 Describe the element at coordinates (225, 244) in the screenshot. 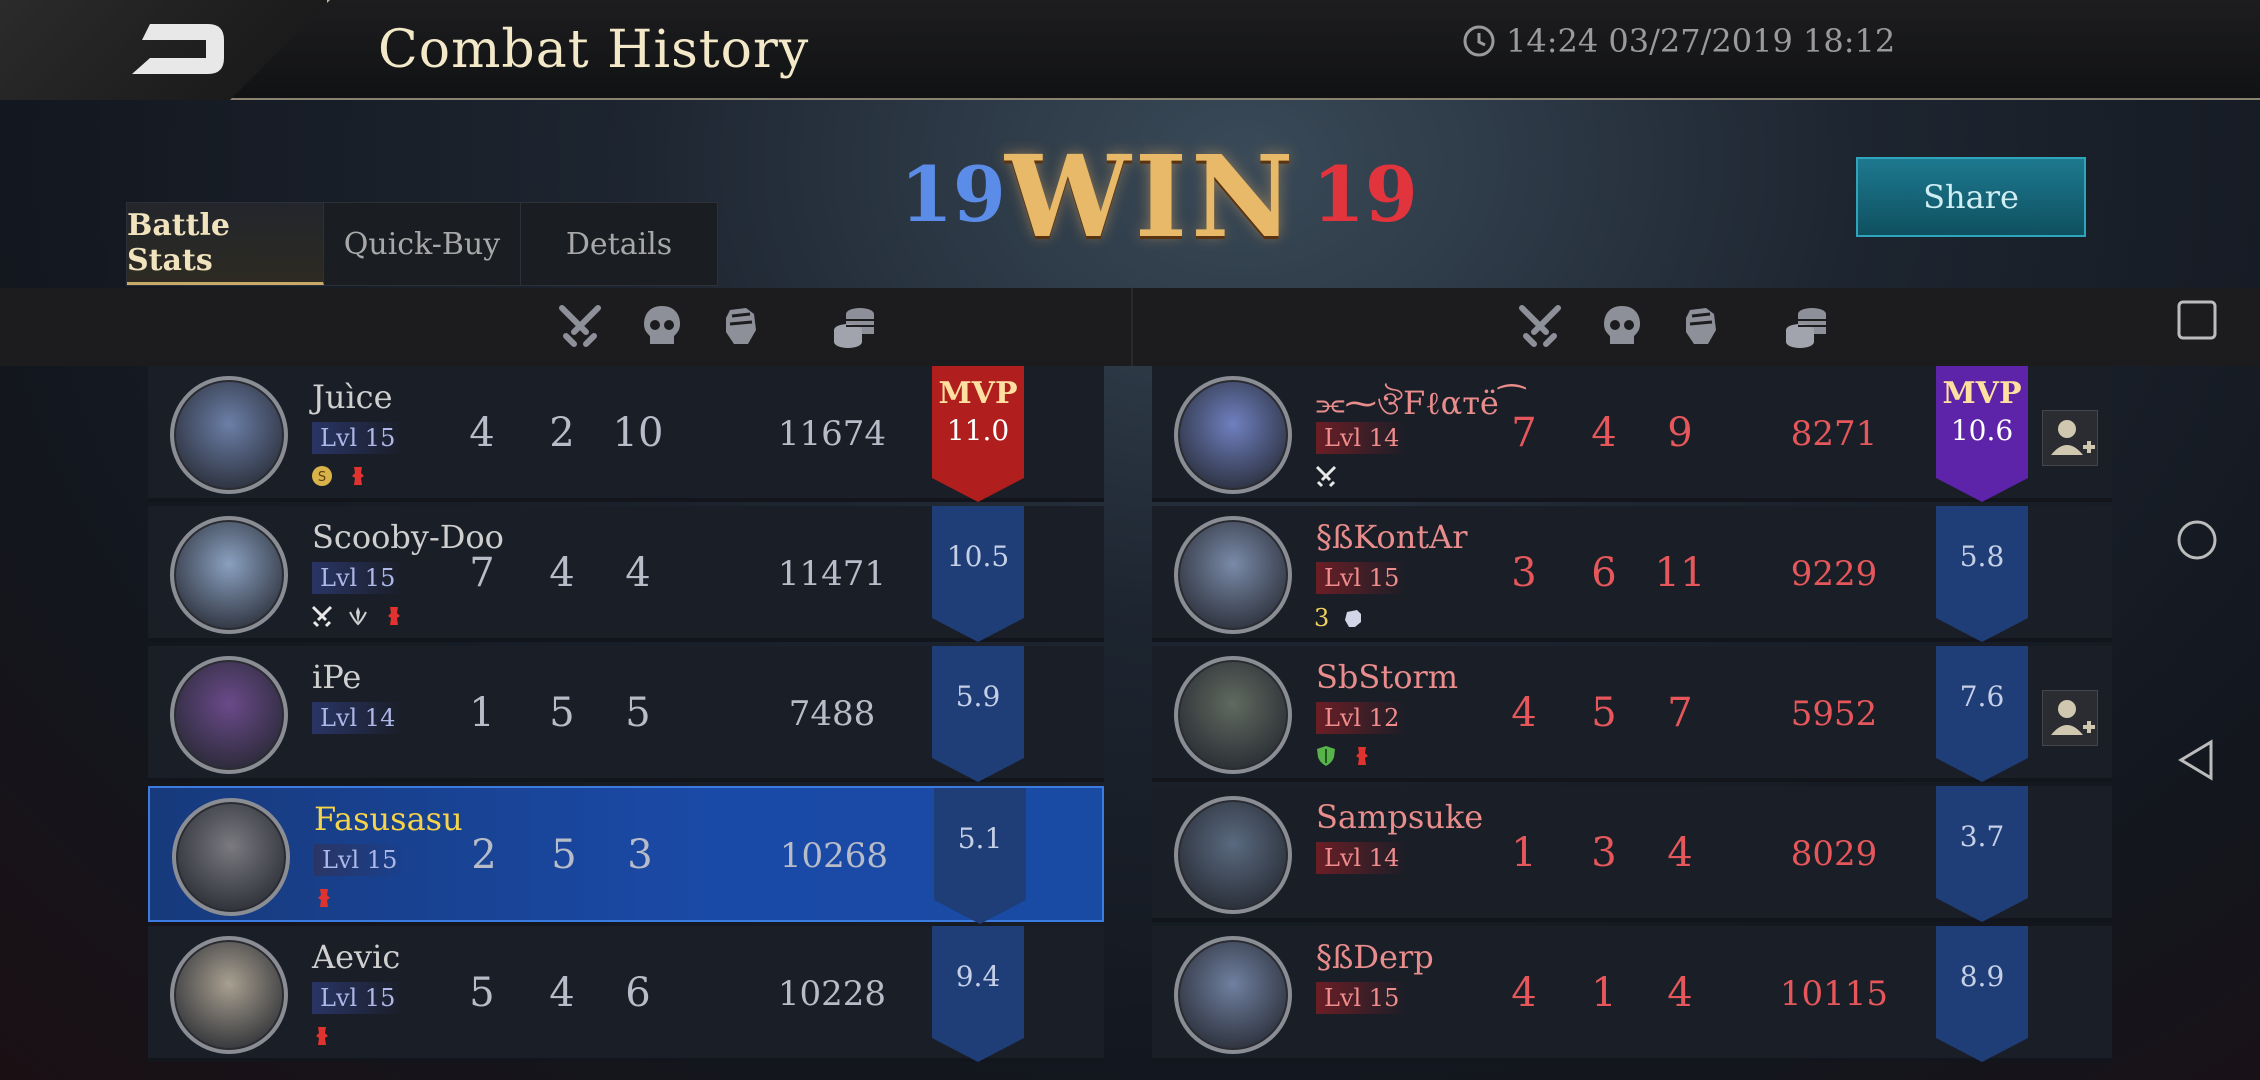

I see `tab-battle-stats: Battle Stats` at that location.